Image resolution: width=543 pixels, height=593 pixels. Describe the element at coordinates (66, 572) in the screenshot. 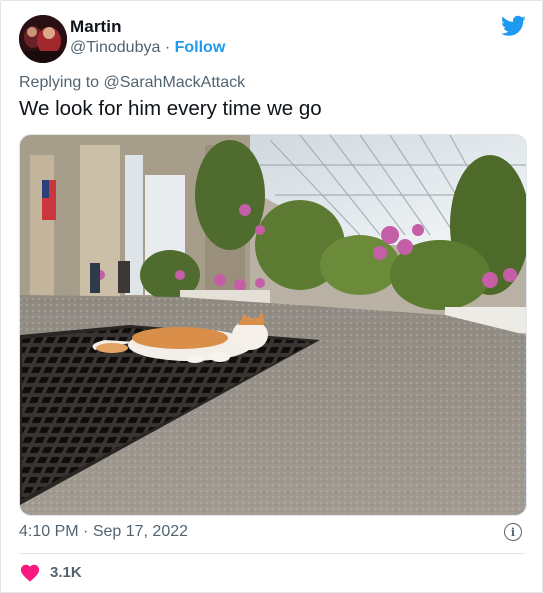

I see `like-count: 3.1K` at that location.